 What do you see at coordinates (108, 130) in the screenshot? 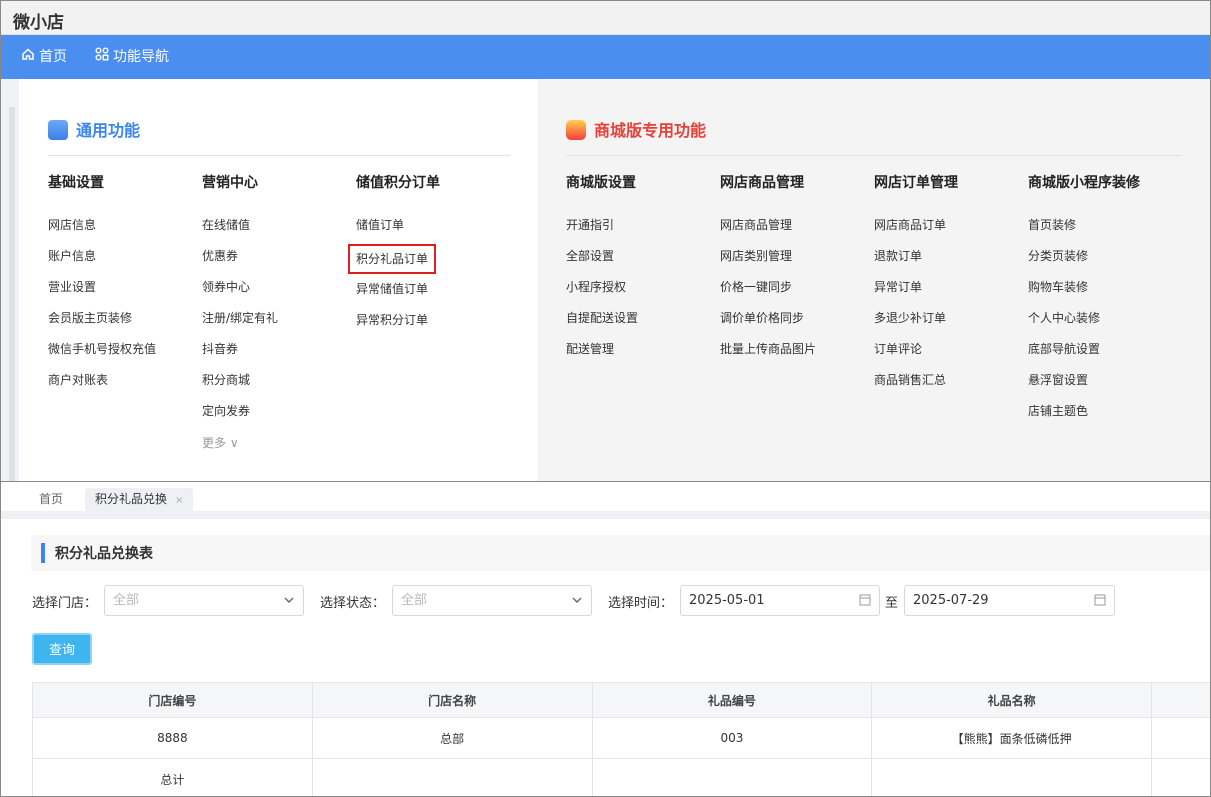
I see `general-functions-title: 通用功能` at bounding box center [108, 130].